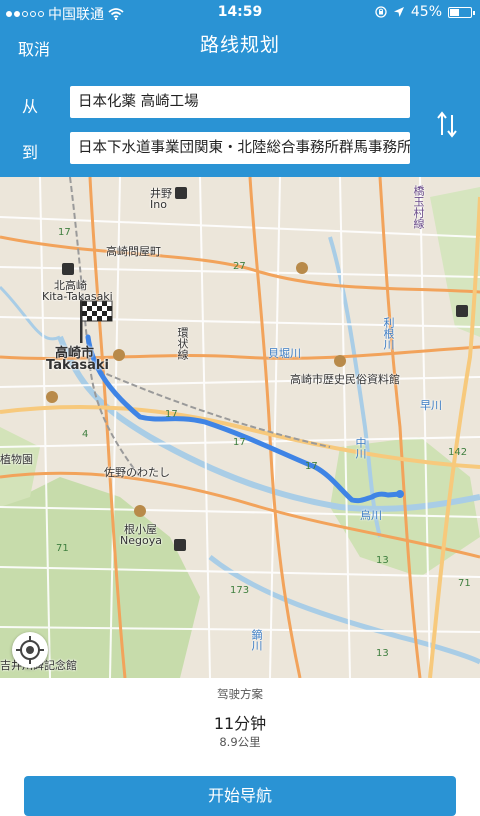  What do you see at coordinates (360, 448) in the screenshot?
I see `map-label-naka-river: 中川` at bounding box center [360, 448].